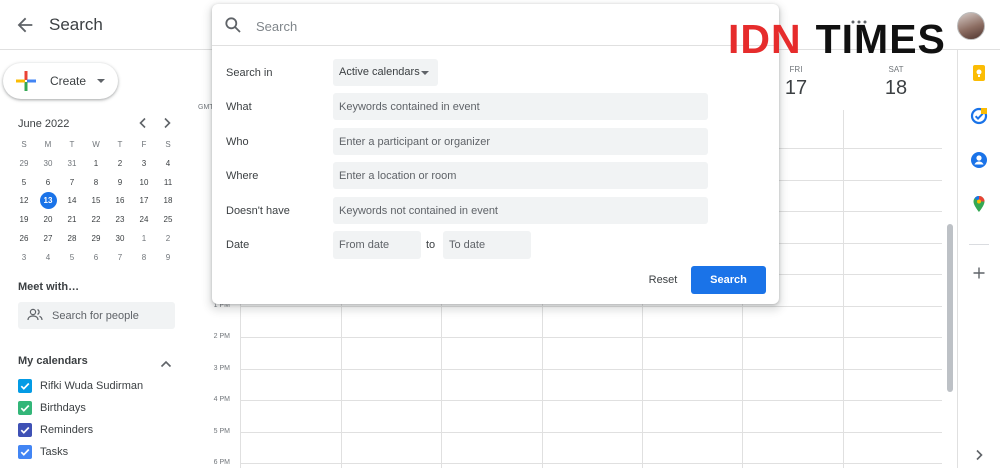 The image size is (1000, 469). What do you see at coordinates (487, 245) in the screenshot?
I see `to-date-field` at bounding box center [487, 245].